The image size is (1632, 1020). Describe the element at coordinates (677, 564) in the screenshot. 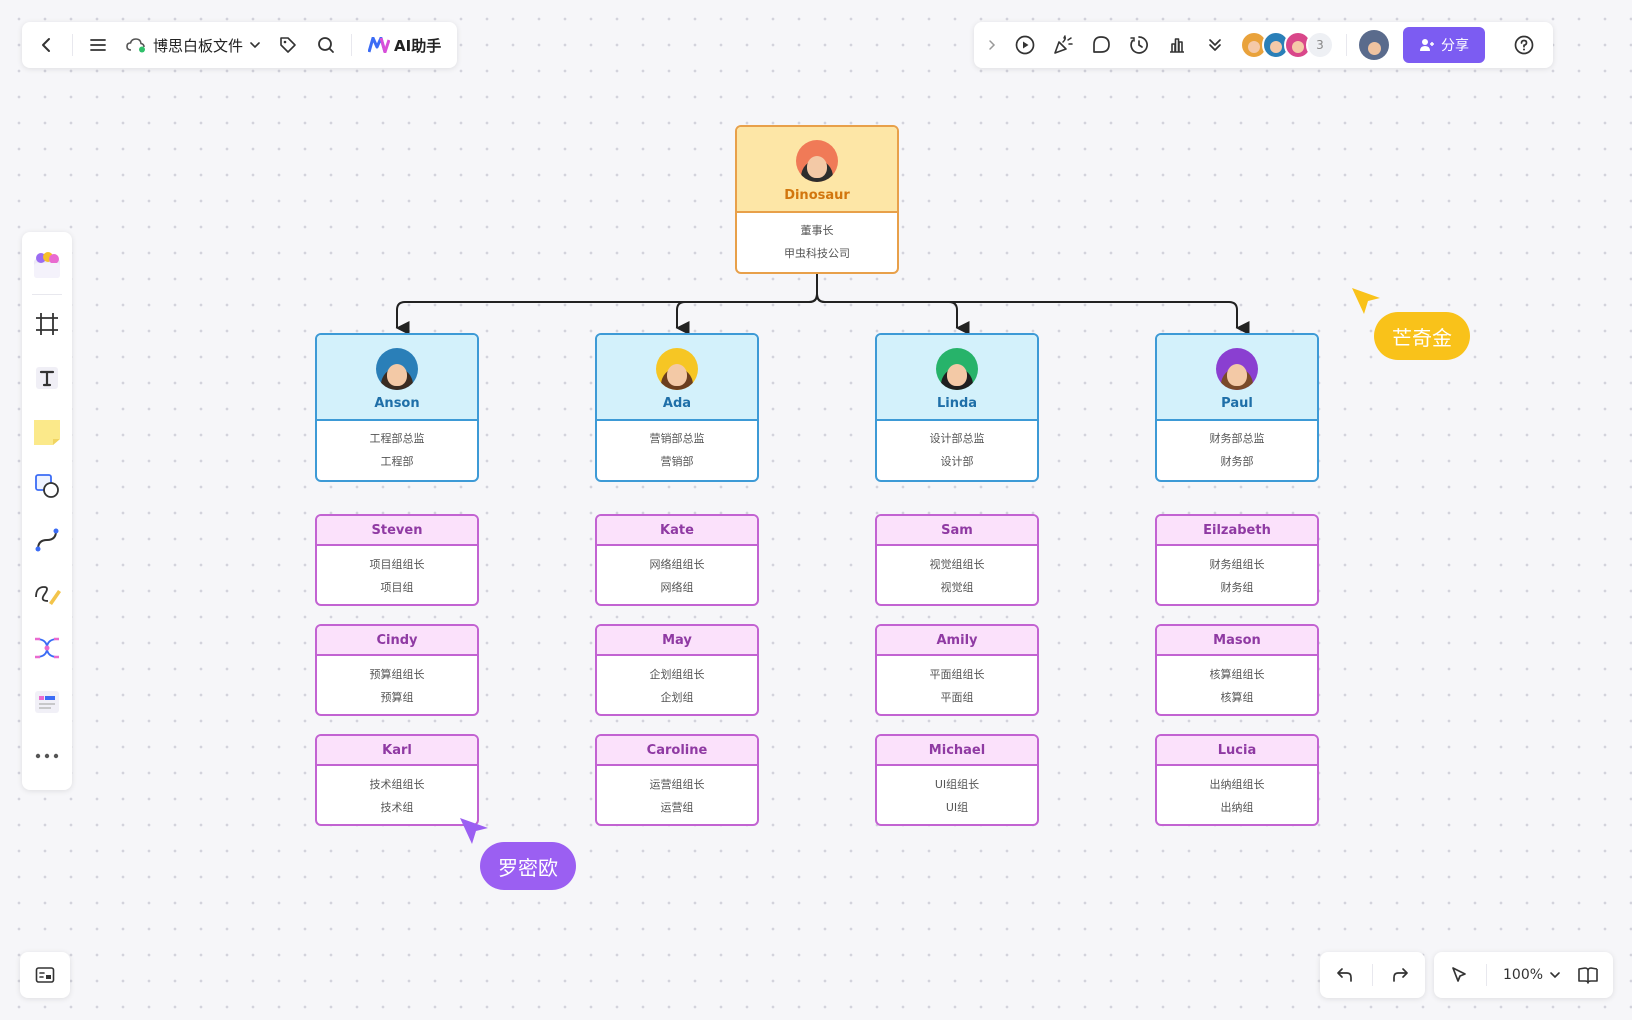

I see `card-title: 网络组组长` at that location.